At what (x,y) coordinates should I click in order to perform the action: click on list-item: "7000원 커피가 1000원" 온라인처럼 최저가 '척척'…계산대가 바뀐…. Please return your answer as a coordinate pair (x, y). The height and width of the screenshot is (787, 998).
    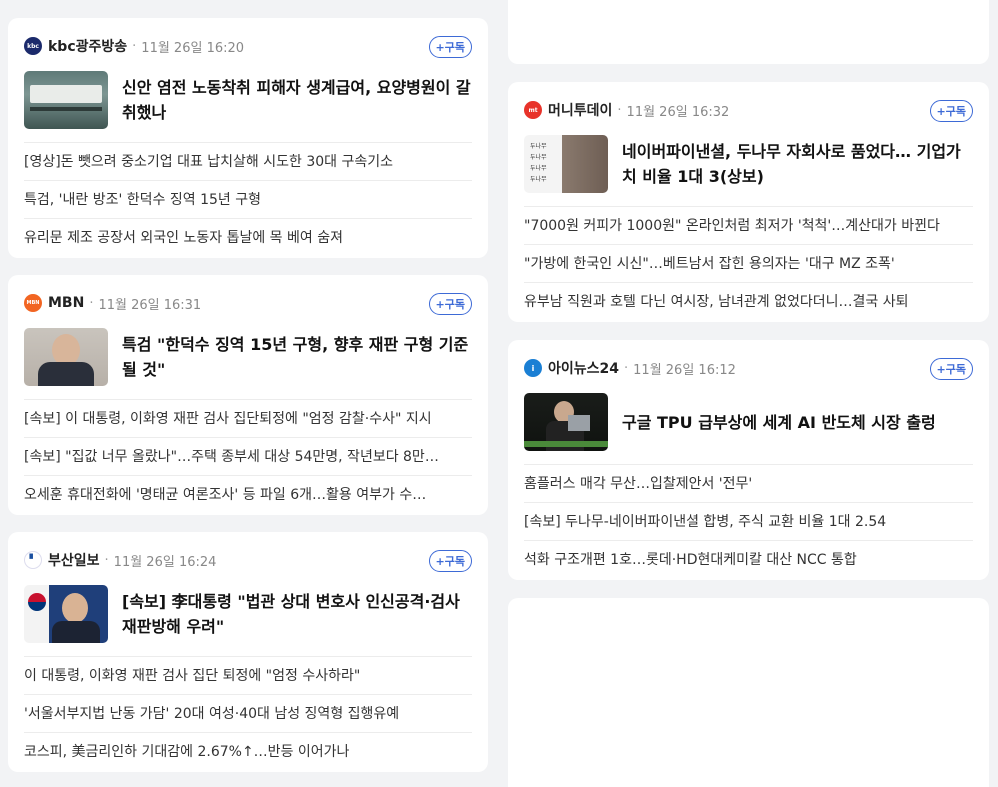
    Looking at the image, I should click on (748, 226).